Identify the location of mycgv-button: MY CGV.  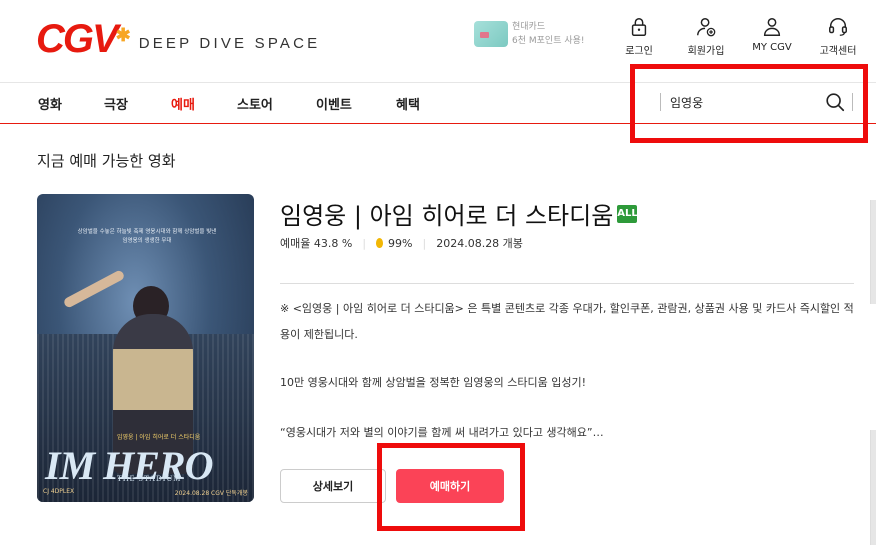
(772, 34).